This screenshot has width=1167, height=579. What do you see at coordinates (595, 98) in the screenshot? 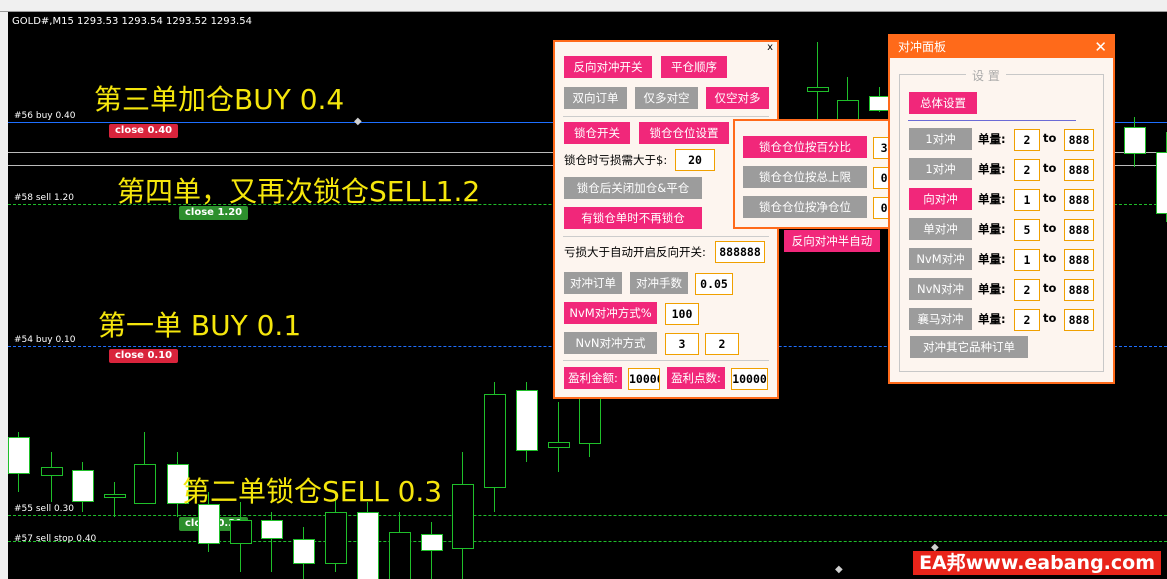
I see `bidirectional-order-button: 双向订单` at bounding box center [595, 98].